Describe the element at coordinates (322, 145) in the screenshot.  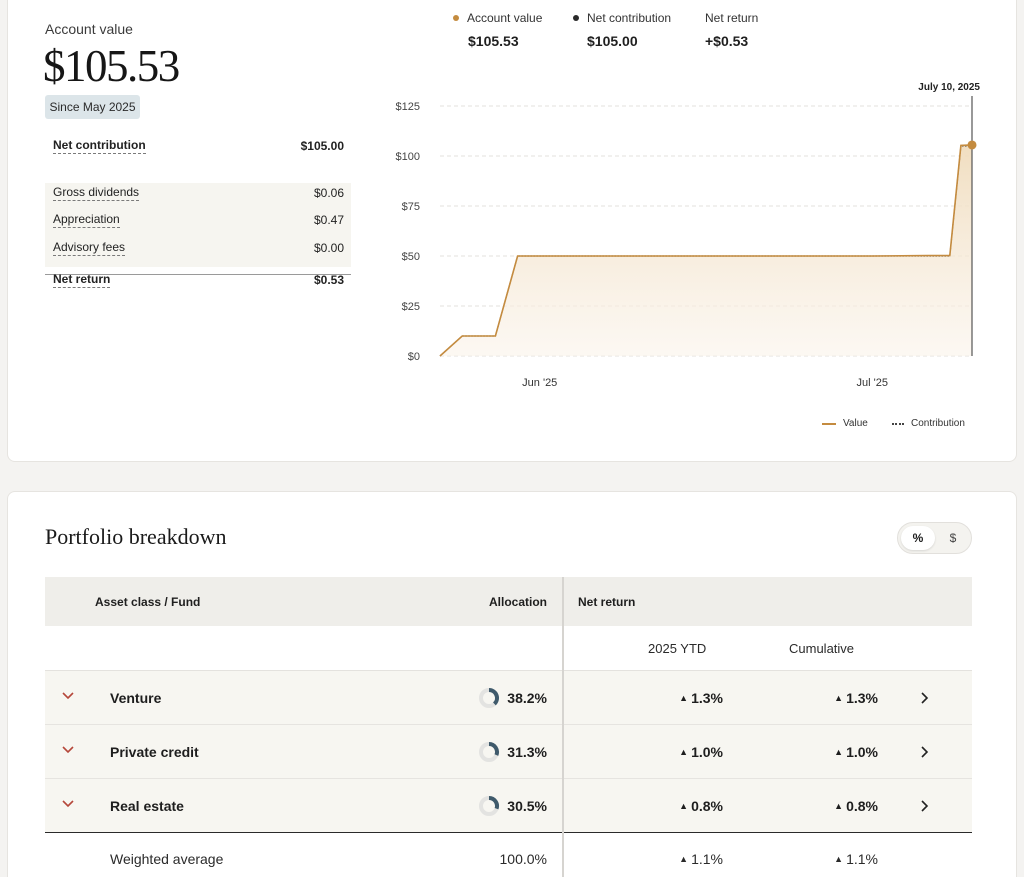
I see `summary-value: $105.00` at that location.